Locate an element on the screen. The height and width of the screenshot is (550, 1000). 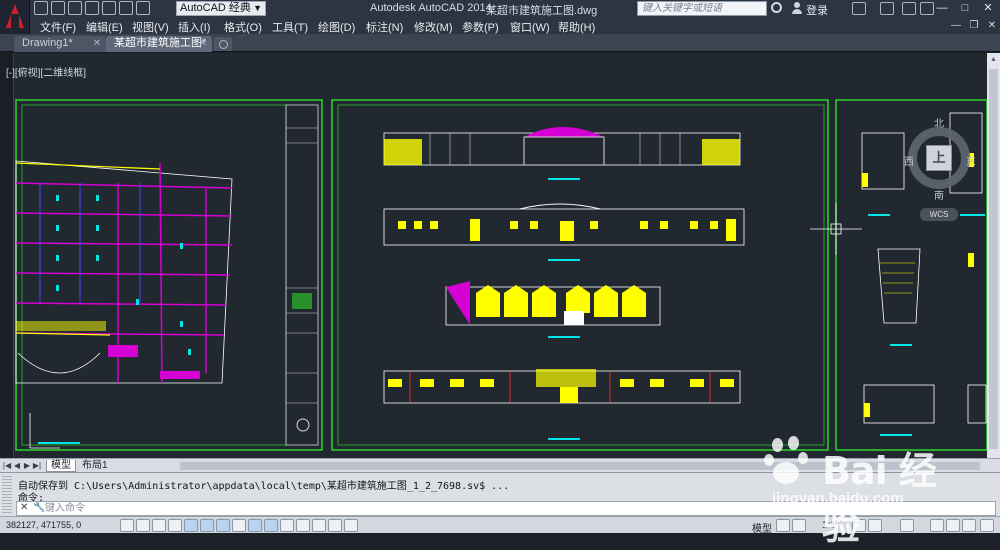
hardware-acceleration-button is located at coordinates (953, 525).